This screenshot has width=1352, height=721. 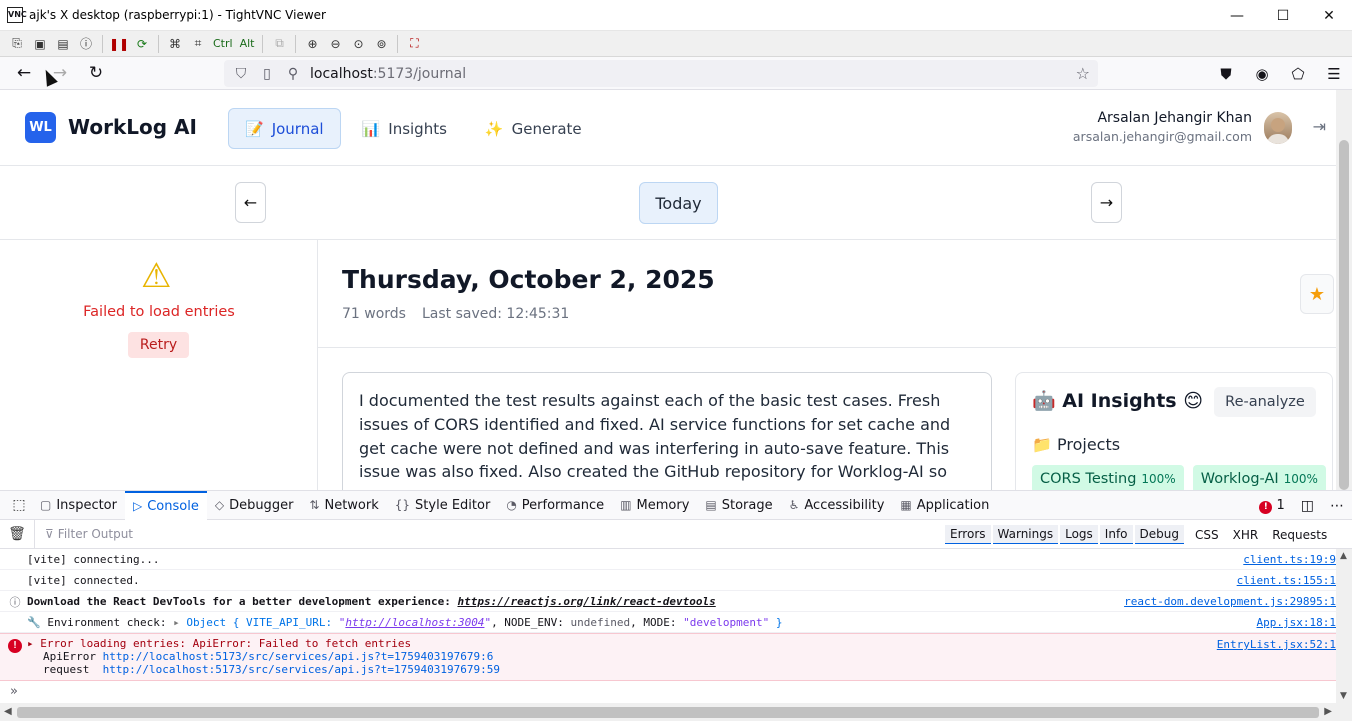 What do you see at coordinates (17, 44) in the screenshot?
I see `new-connection-icon: ⎘` at bounding box center [17, 44].